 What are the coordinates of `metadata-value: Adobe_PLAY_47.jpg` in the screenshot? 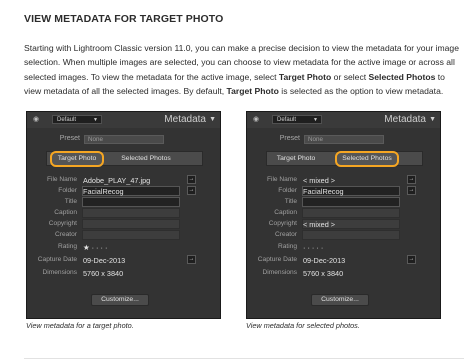 It's located at (117, 180).